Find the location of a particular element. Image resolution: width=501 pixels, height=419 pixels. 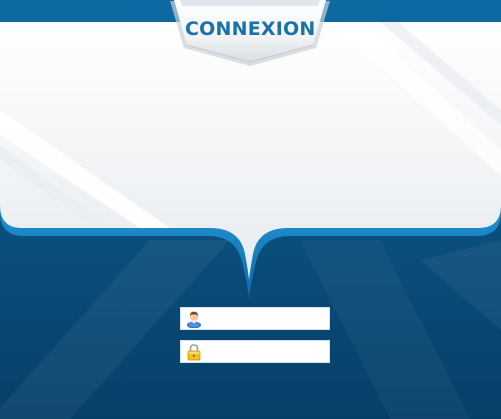

lock-icon is located at coordinates (194, 351).